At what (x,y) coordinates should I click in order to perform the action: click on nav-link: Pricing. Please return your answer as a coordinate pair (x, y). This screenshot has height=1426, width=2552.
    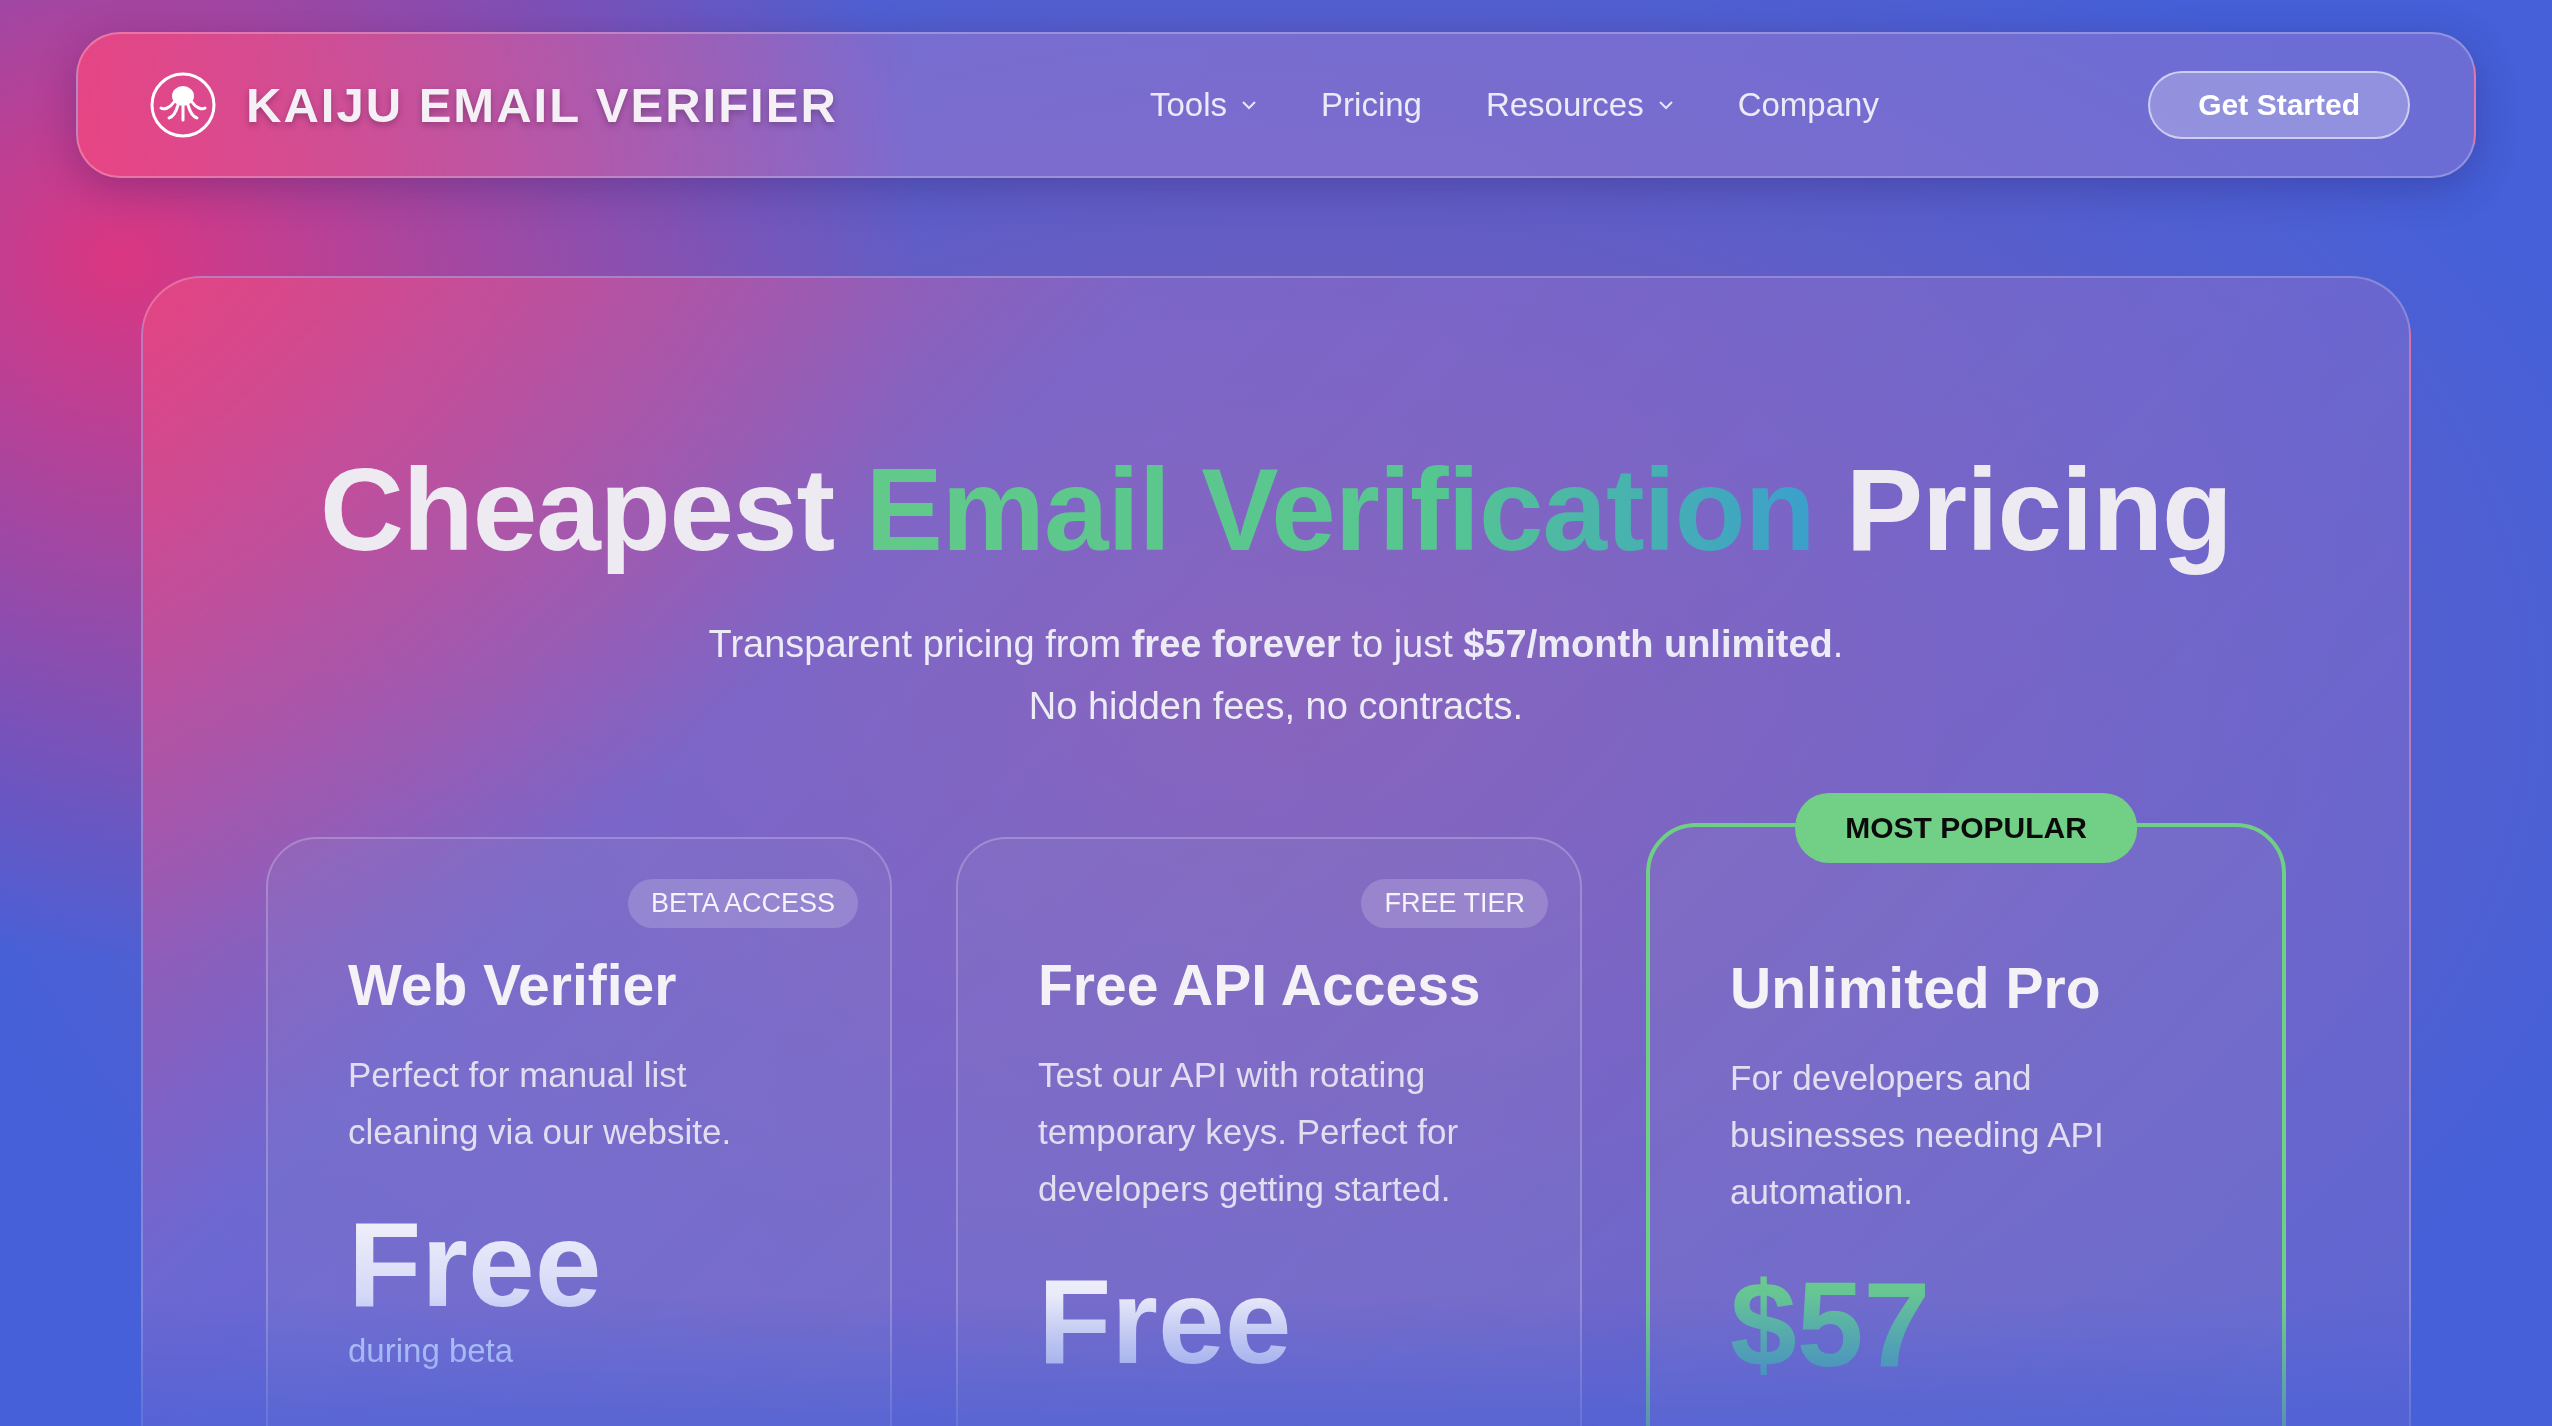
    Looking at the image, I should click on (1371, 105).